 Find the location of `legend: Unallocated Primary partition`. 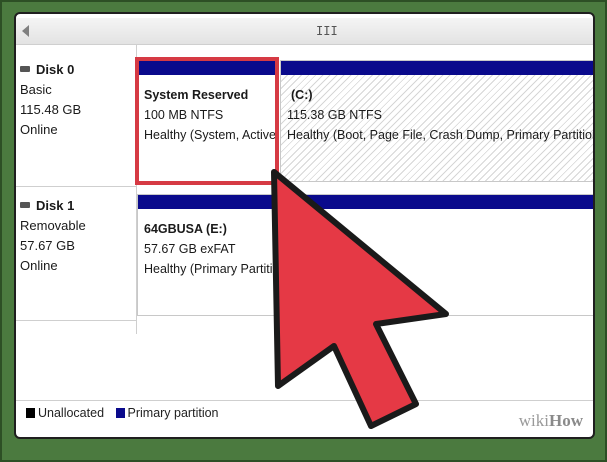

legend: Unallocated Primary partition is located at coordinates (126, 413).